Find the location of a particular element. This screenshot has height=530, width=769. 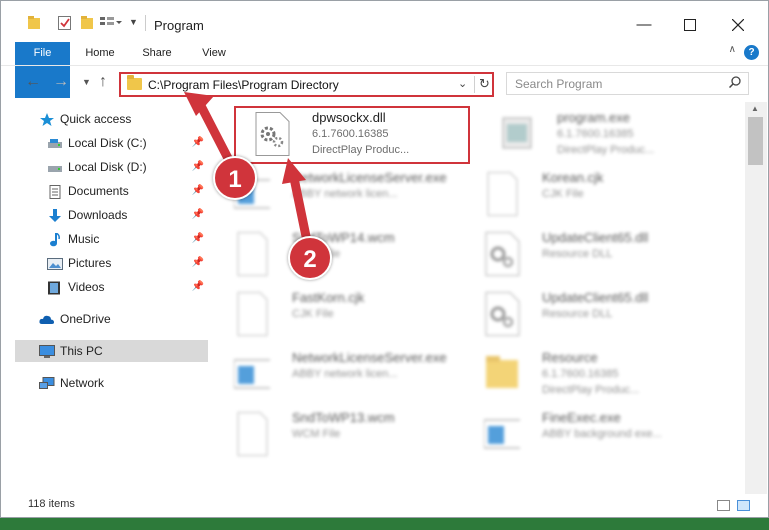

search-placeholder: Search Program is located at coordinates (559, 84).